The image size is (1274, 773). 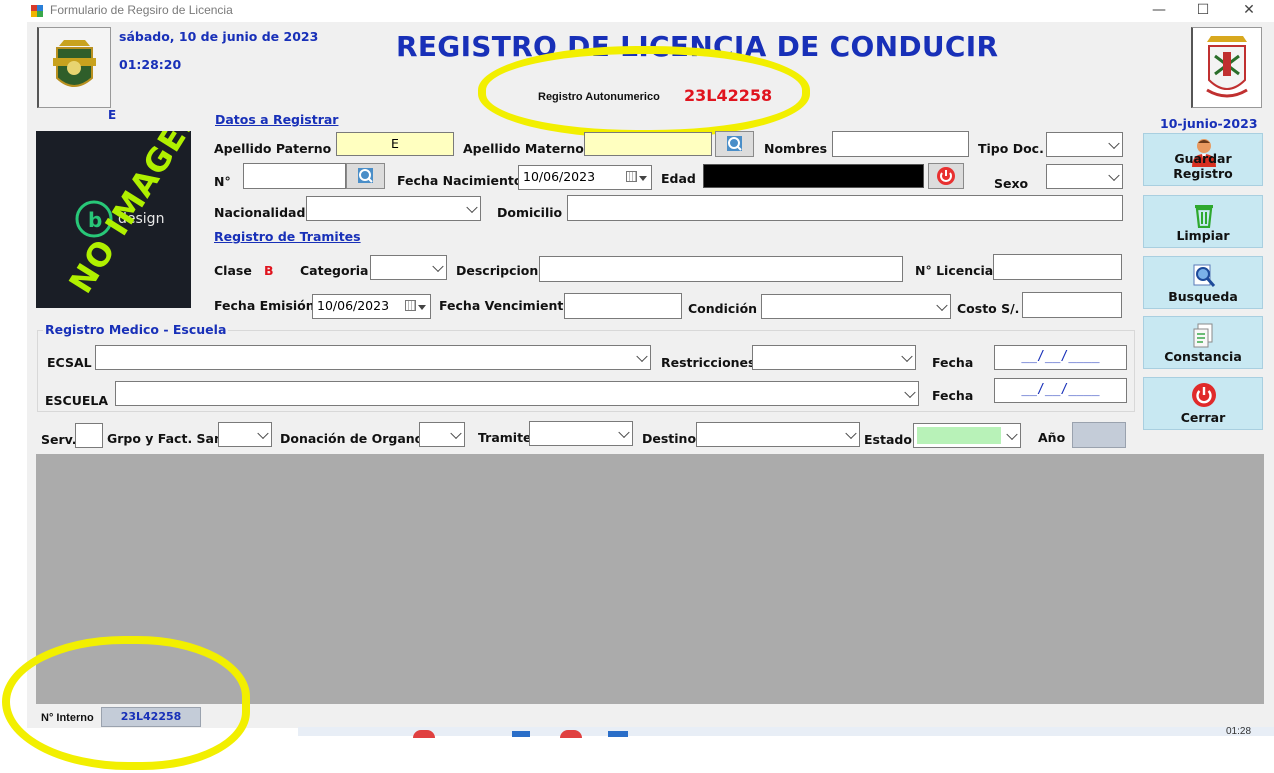 I want to click on escuela-select, so click(x=517, y=393).